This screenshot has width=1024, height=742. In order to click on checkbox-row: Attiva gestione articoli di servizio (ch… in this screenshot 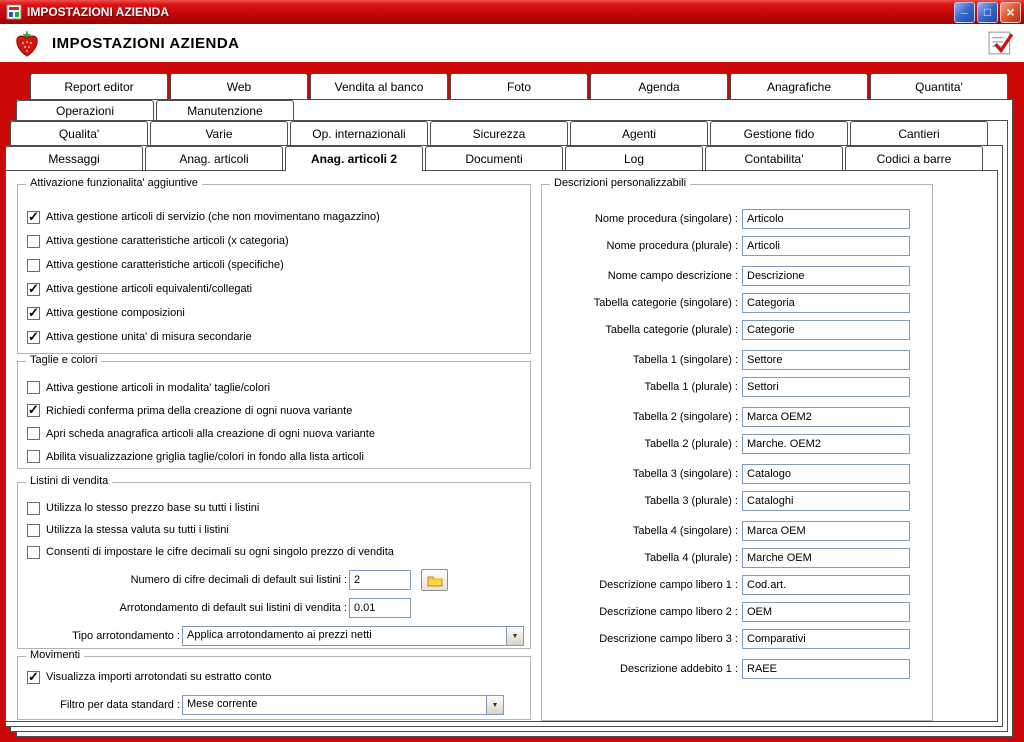, I will do `click(278, 217)`.